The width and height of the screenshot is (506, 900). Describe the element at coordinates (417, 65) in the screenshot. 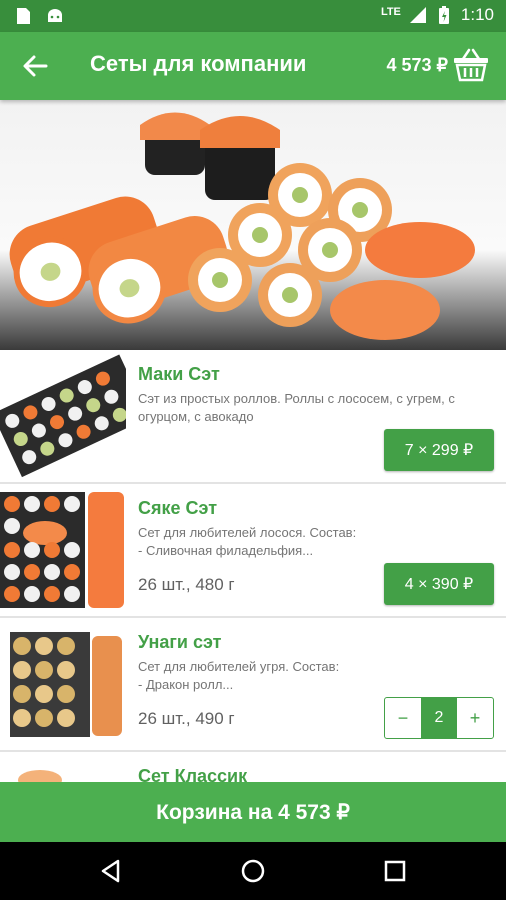

I see `cart-total: 4 573 ₽` at that location.